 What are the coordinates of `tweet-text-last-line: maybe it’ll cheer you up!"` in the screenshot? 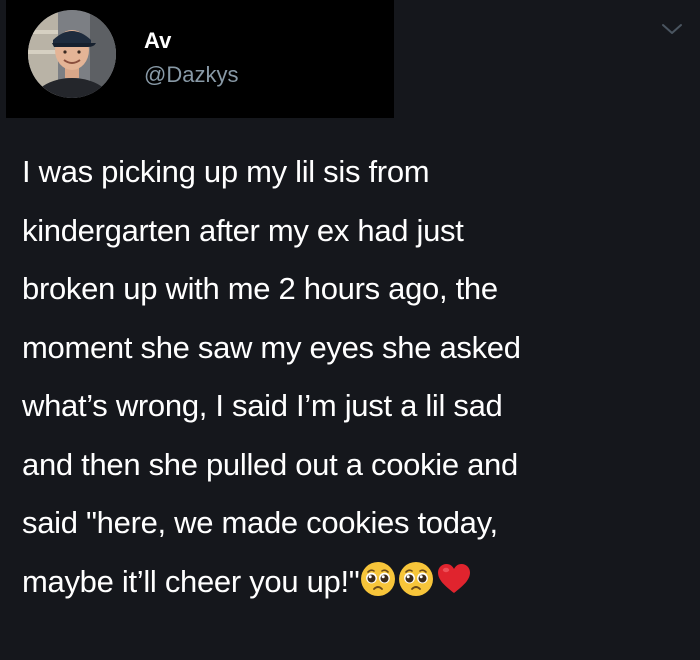 It's located at (354, 582).